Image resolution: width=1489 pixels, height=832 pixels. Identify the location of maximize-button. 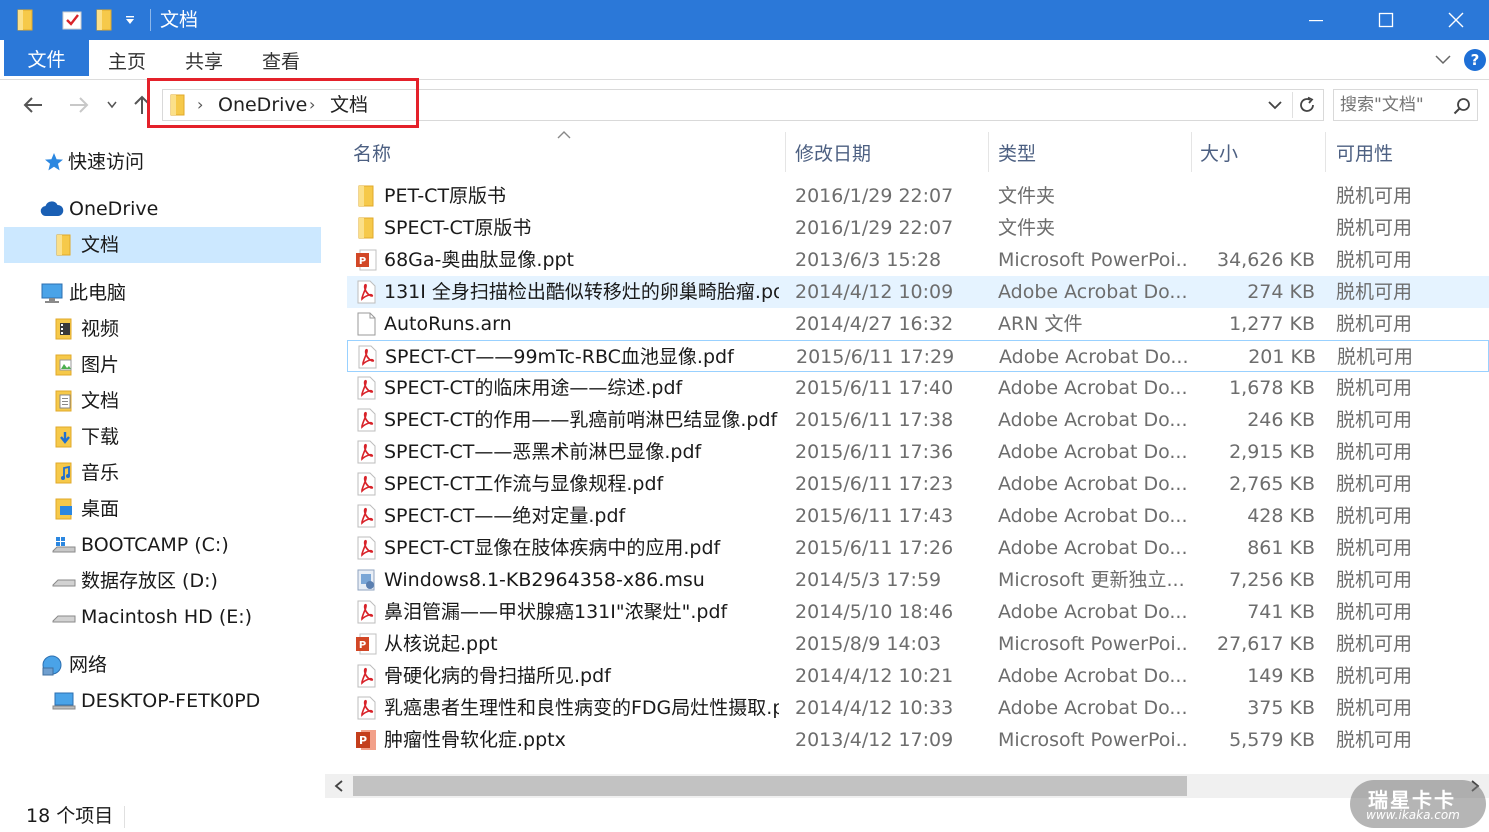
(1386, 20).